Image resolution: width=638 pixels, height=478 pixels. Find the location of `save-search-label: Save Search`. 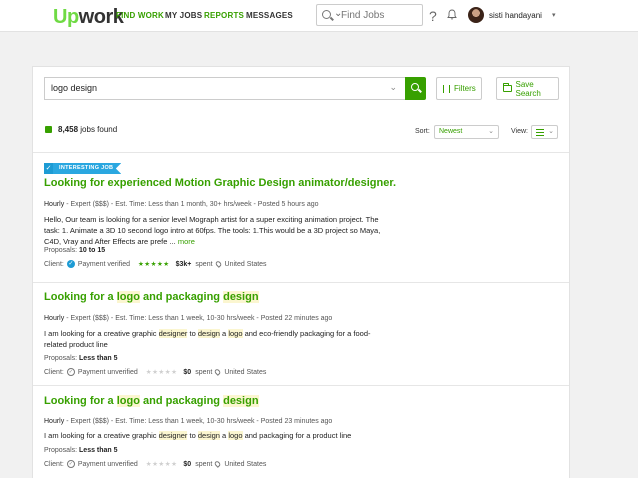

save-search-label: Save Search is located at coordinates (528, 88).